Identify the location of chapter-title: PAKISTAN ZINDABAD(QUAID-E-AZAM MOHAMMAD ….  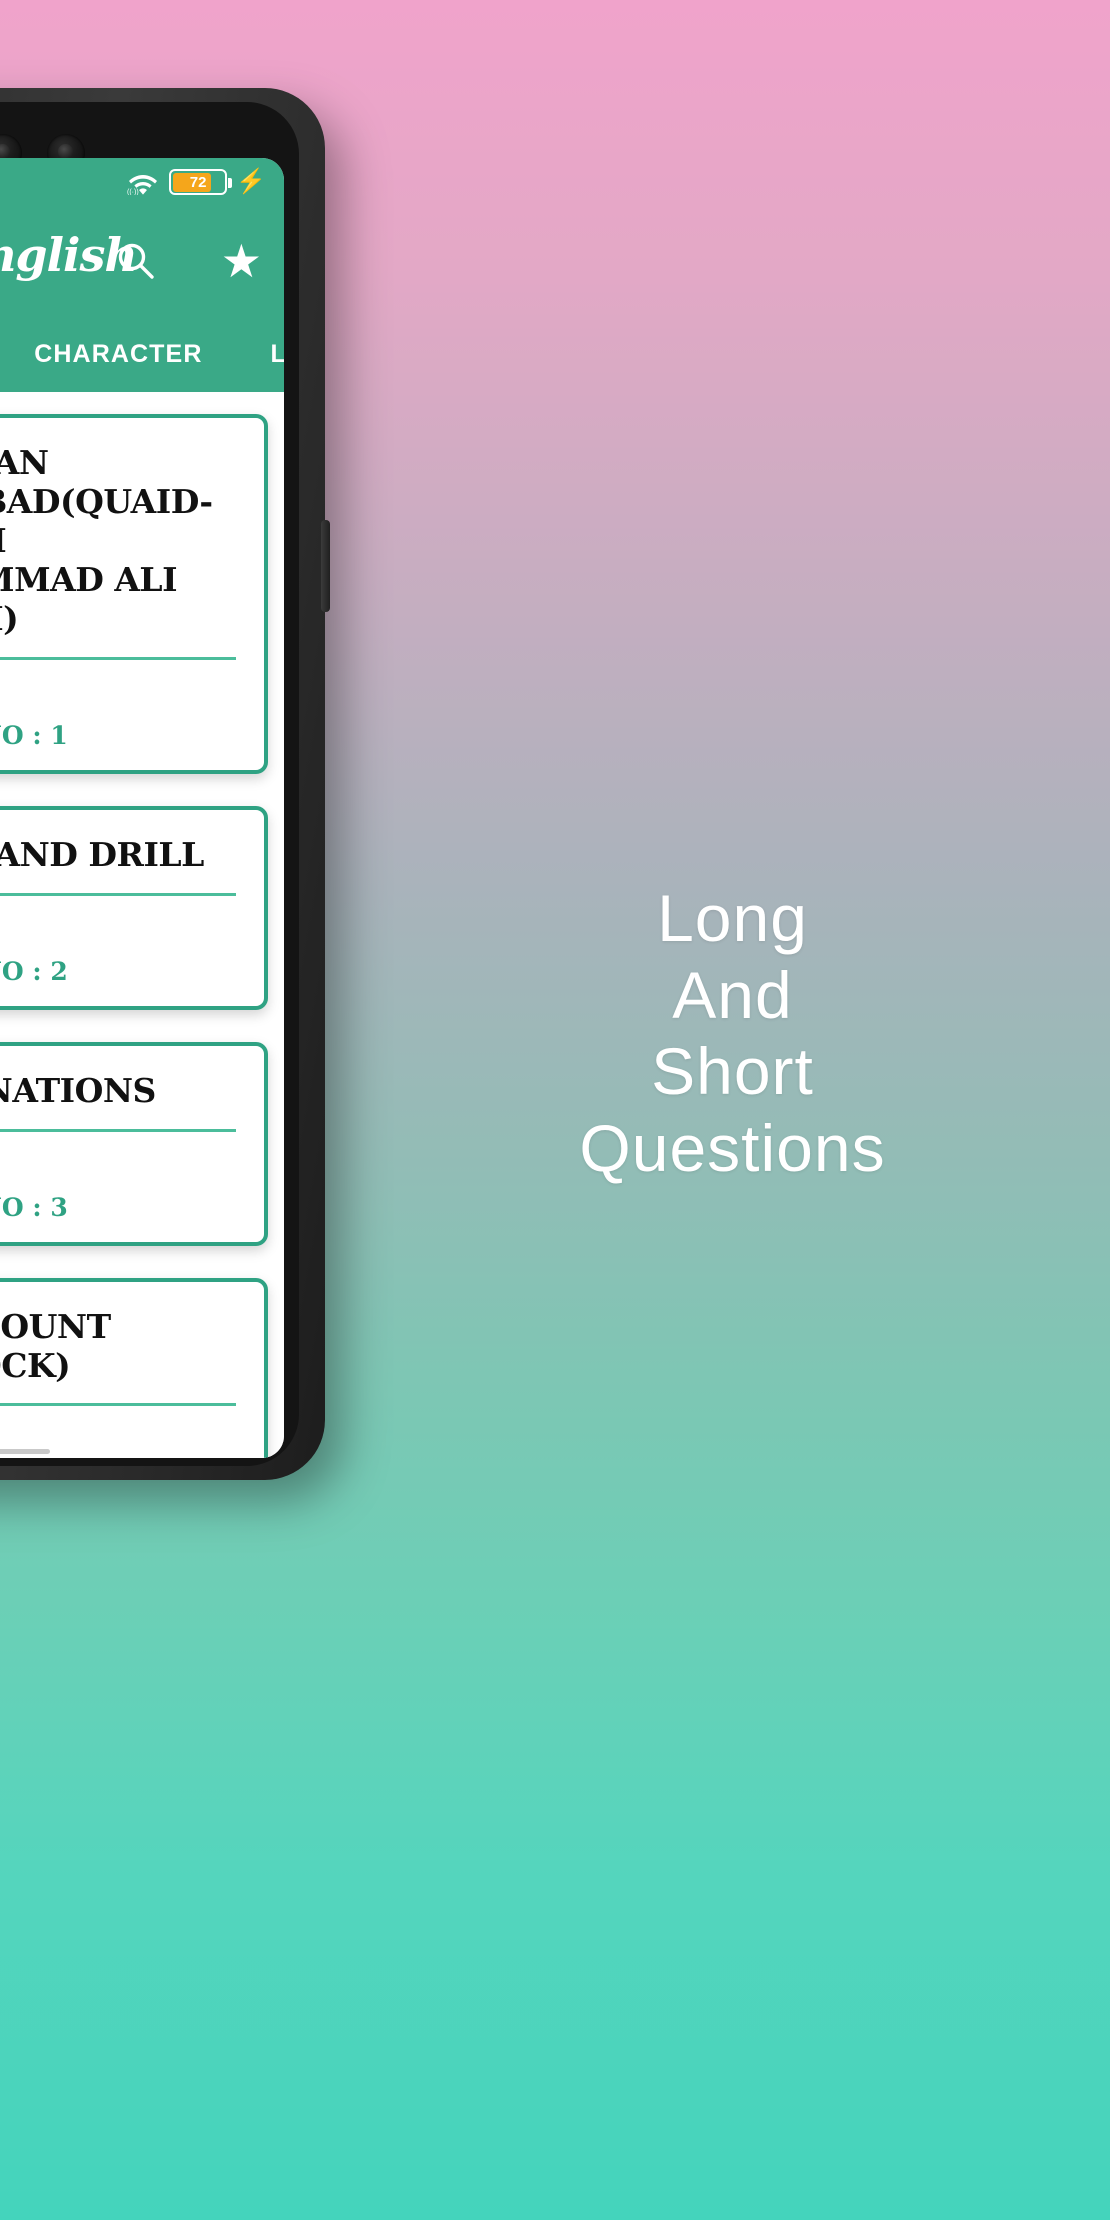
(106, 540).